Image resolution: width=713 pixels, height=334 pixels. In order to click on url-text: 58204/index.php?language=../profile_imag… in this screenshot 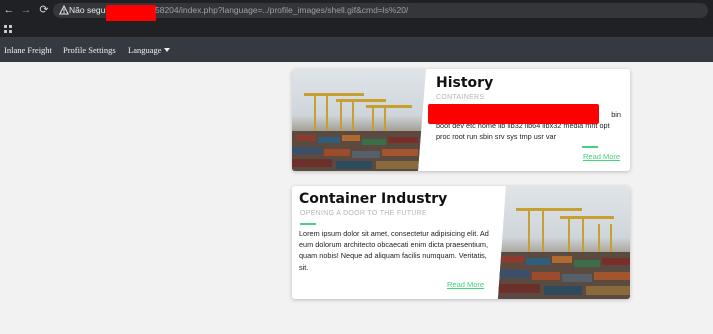, I will do `click(281, 10)`.